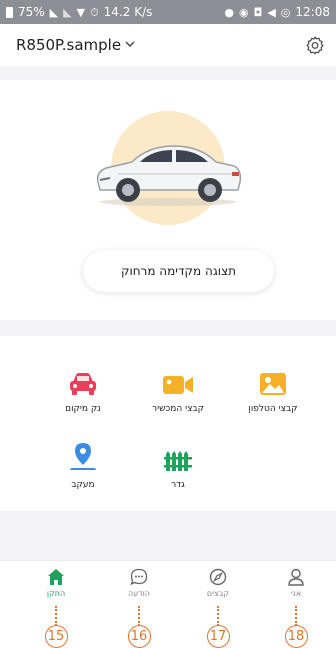  I want to click on nav-item-device: התקן, so click(56, 582).